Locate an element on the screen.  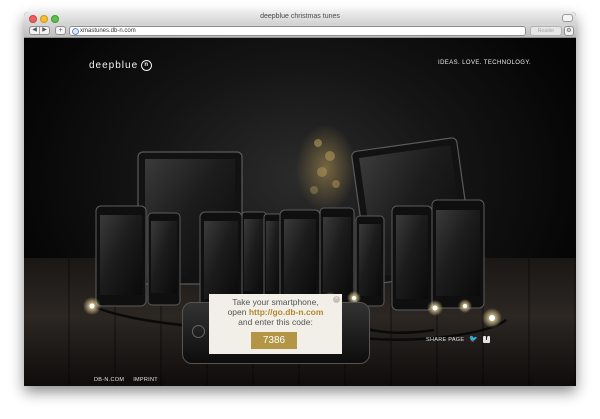
share-controls: SHARE PAGE 🐦 f is located at coordinates (458, 339).